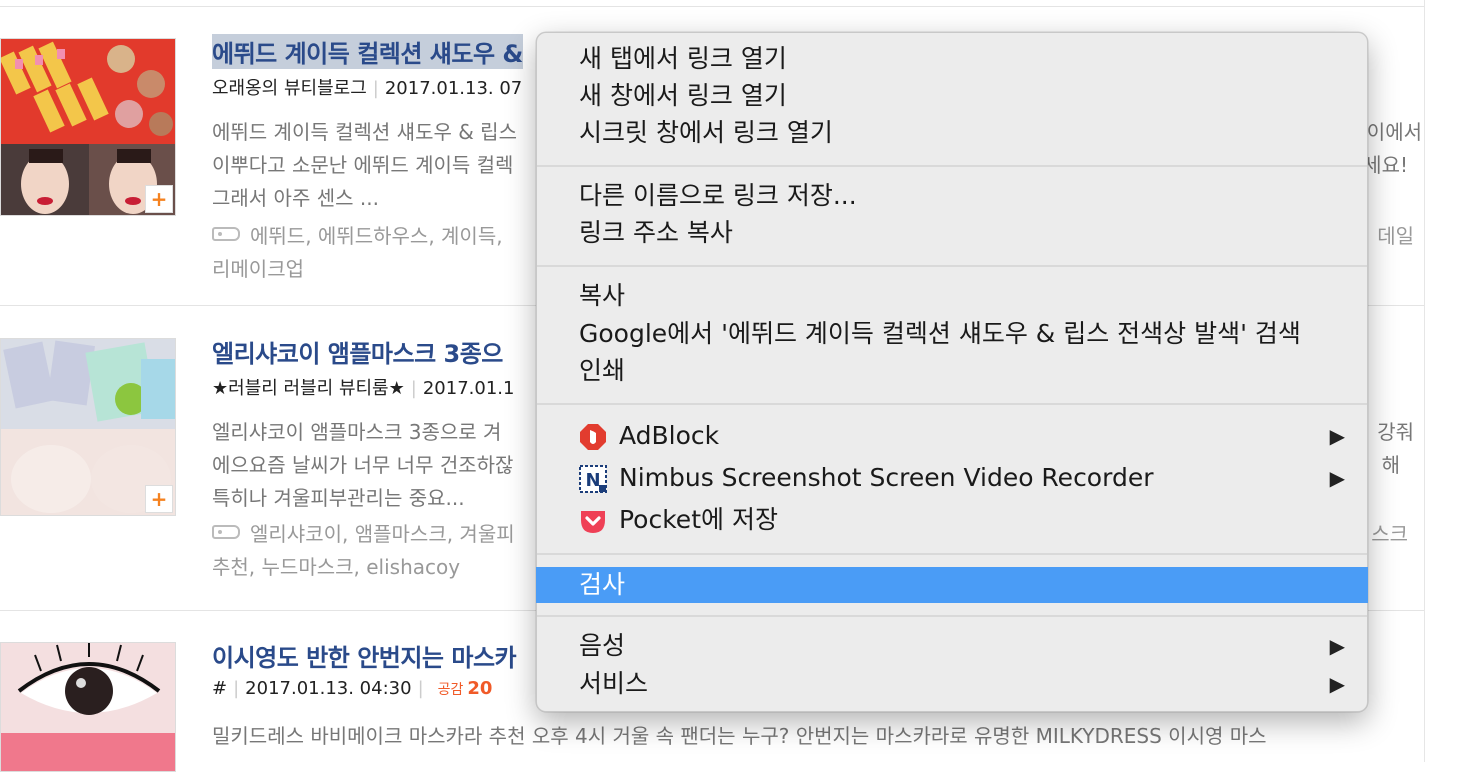  What do you see at coordinates (357, 432) in the screenshot?
I see `desc-text: 엘리샤코이 앰플마스크 3종으로 겨` at bounding box center [357, 432].